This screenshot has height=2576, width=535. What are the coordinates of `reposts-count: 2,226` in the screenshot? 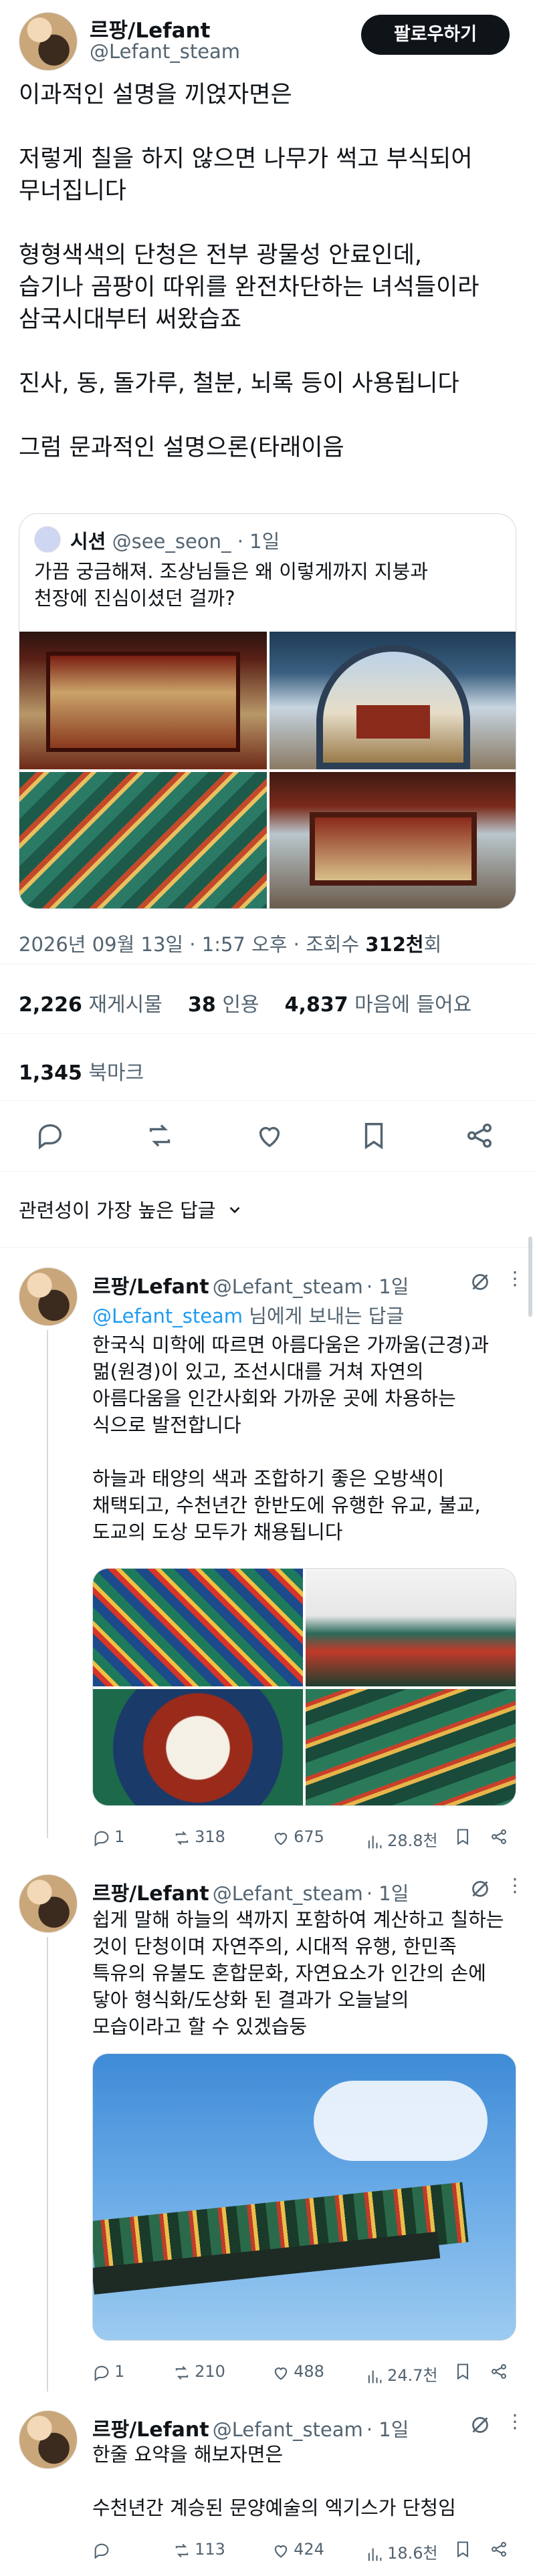 It's located at (50, 1005).